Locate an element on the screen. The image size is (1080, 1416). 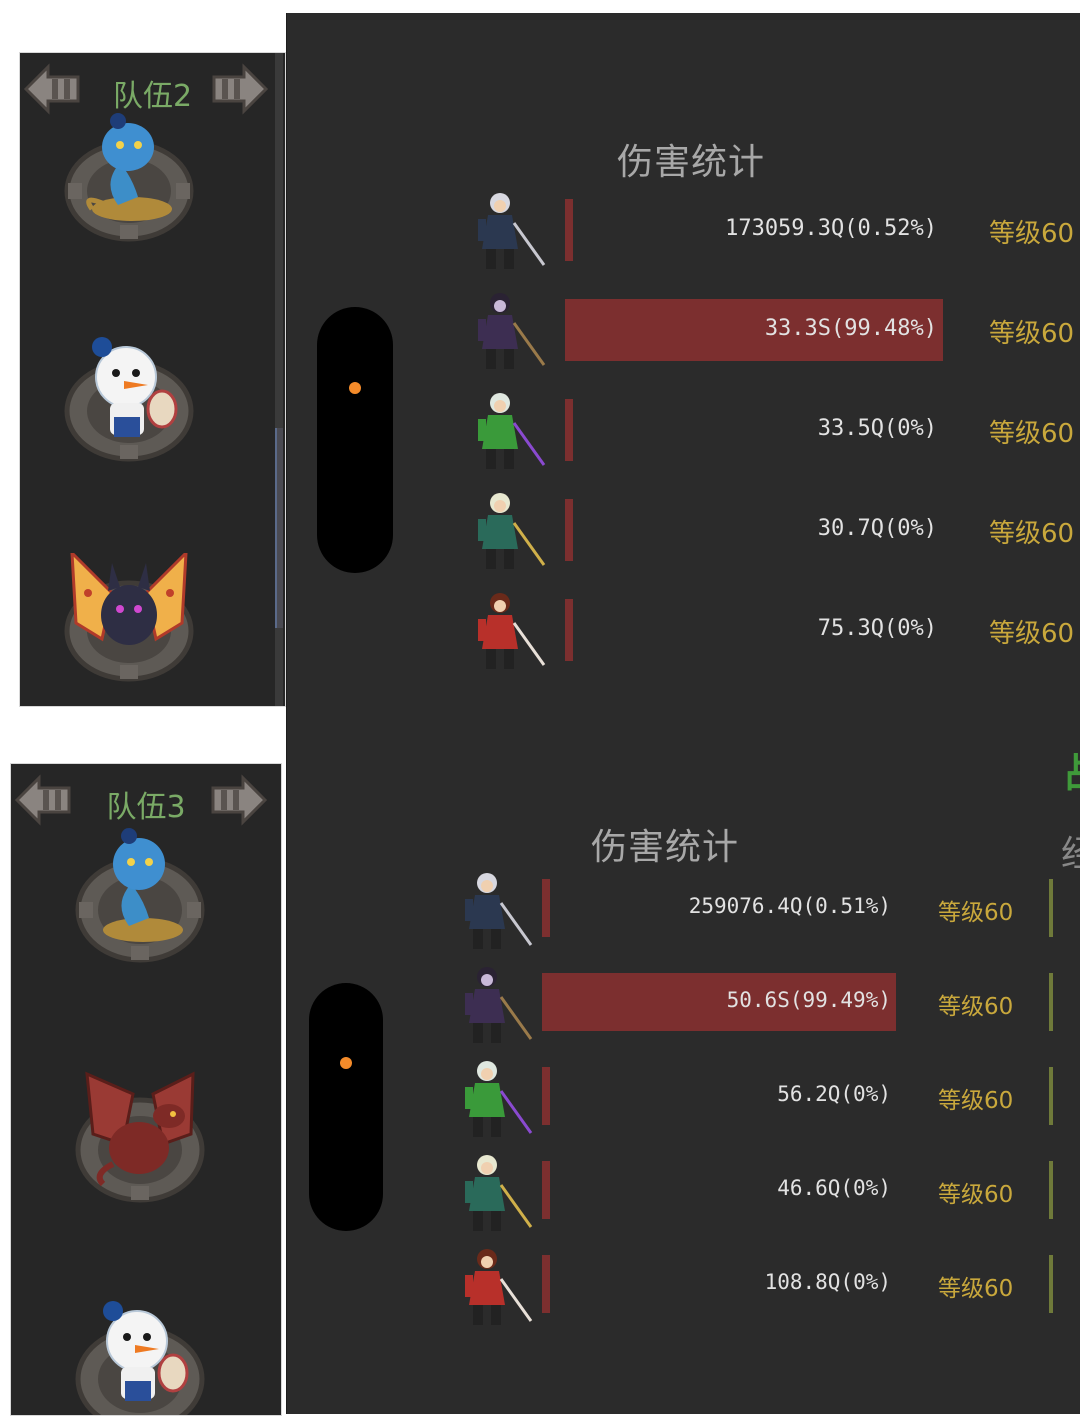
scroll-indicator-dot is located at coordinates (355, 388).